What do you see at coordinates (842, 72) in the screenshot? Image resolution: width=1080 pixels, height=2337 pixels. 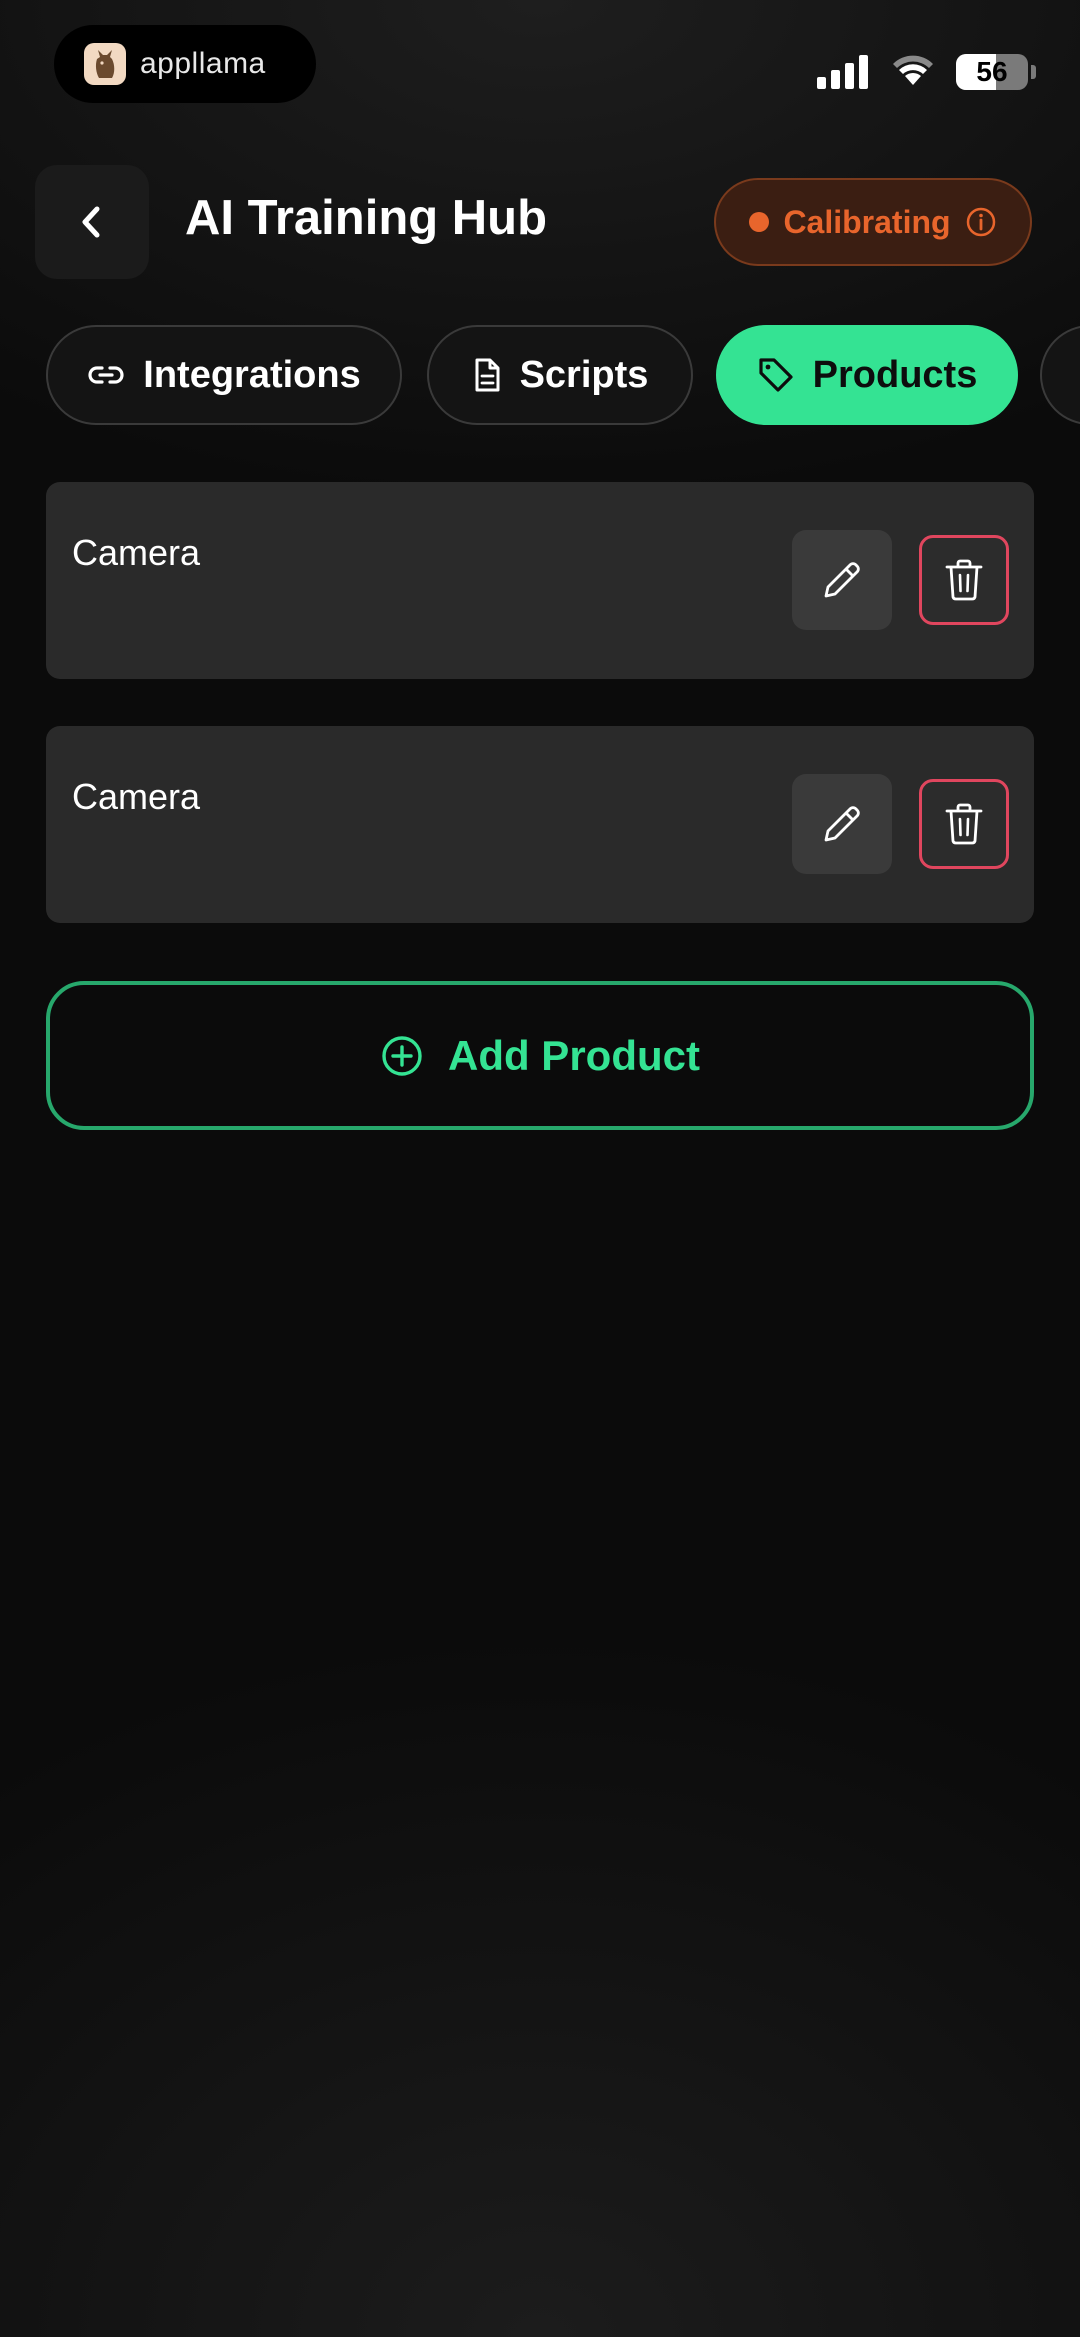 I see `cellular-signal-icon` at bounding box center [842, 72].